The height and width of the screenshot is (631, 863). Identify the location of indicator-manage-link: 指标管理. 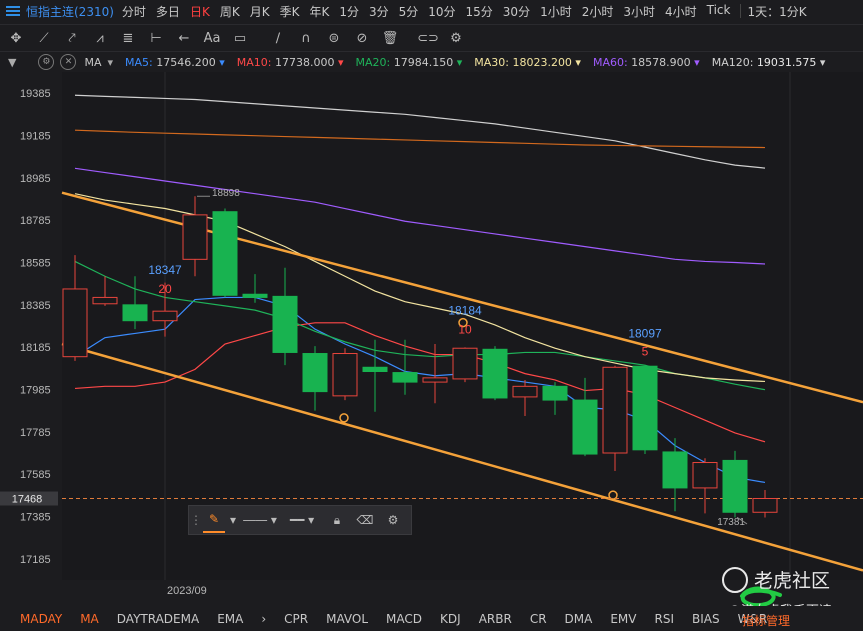
(766, 620).